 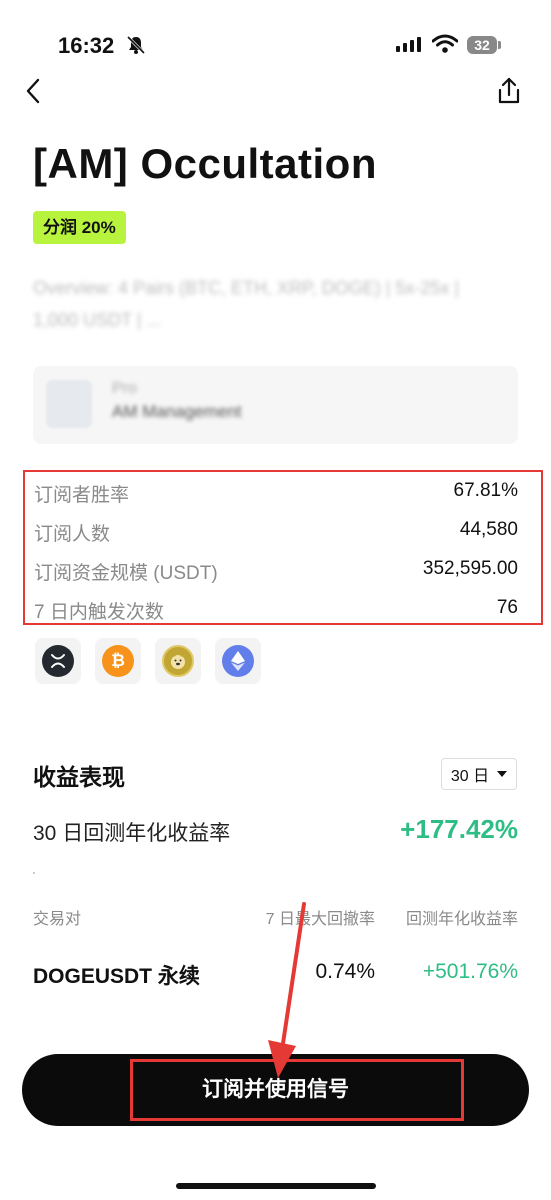 I want to click on profit-share-badge: 分润 20%, so click(x=79, y=227).